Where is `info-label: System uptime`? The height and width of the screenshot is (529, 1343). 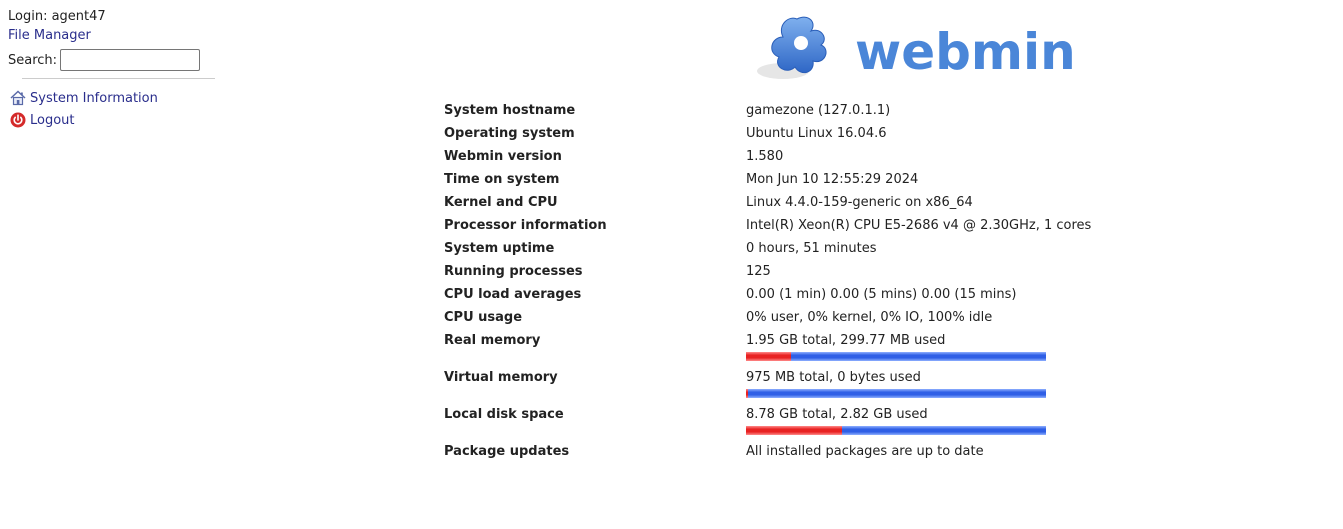 info-label: System uptime is located at coordinates (499, 248).